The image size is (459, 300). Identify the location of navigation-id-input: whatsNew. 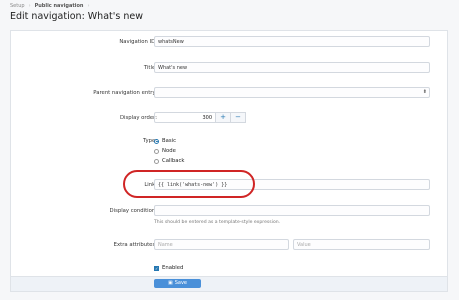
(292, 41).